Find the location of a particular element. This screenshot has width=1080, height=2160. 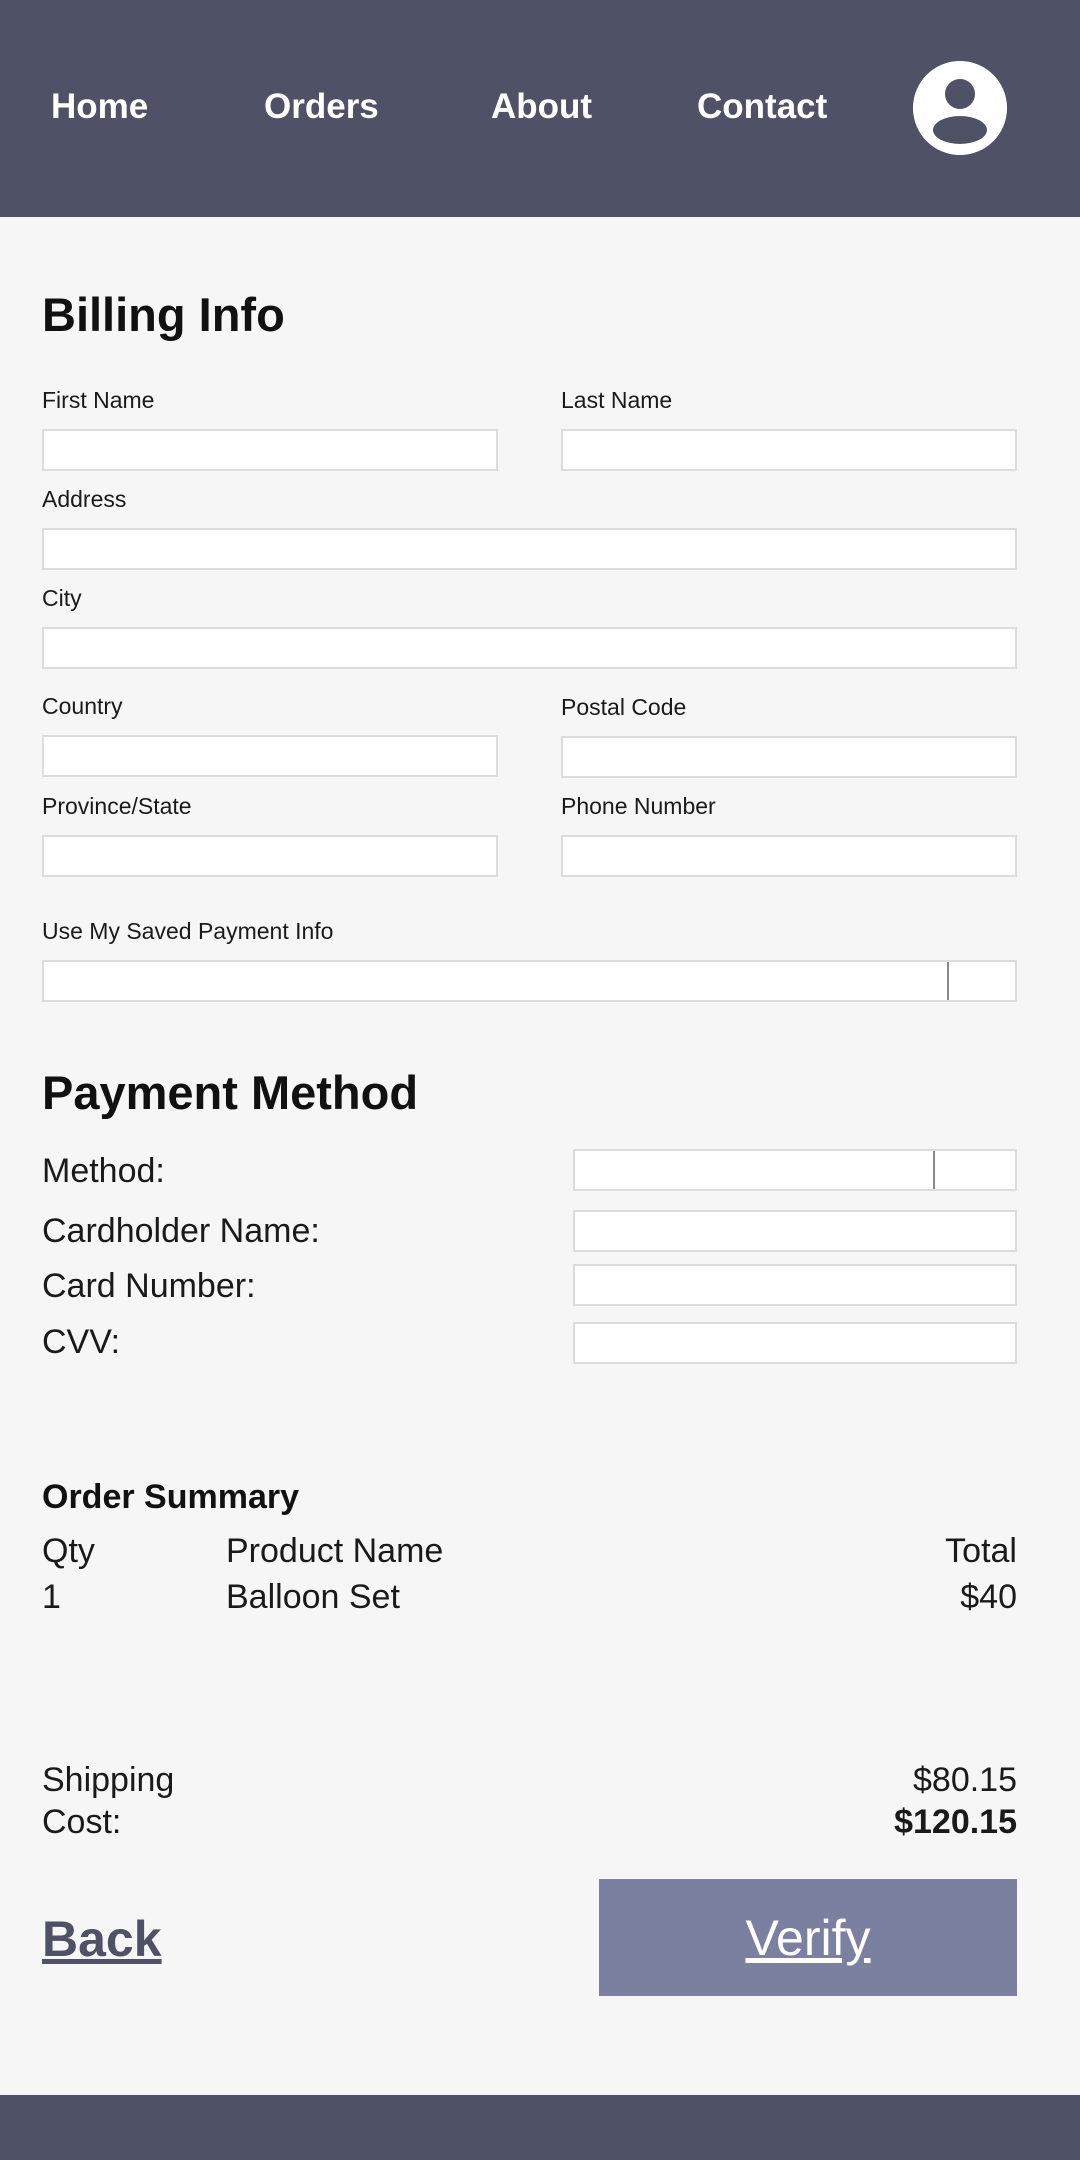

nav-about-link: About is located at coordinates (541, 107).